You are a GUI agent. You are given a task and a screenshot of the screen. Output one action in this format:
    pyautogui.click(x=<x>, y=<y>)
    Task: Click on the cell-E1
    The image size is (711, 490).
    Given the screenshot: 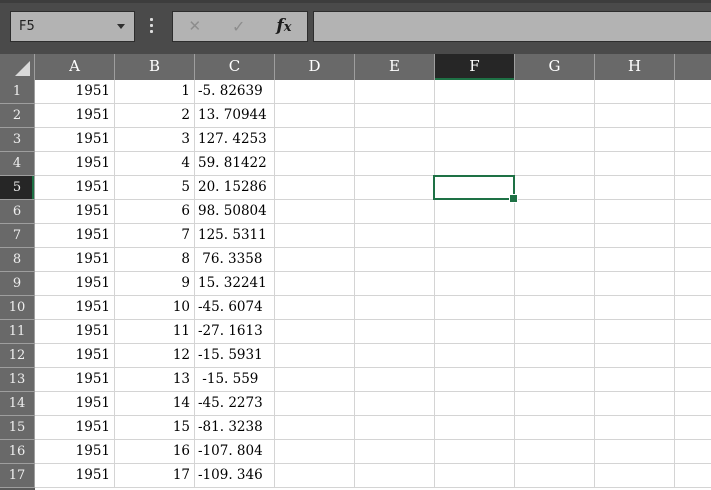 What is the action you would take?
    pyautogui.click(x=395, y=92)
    